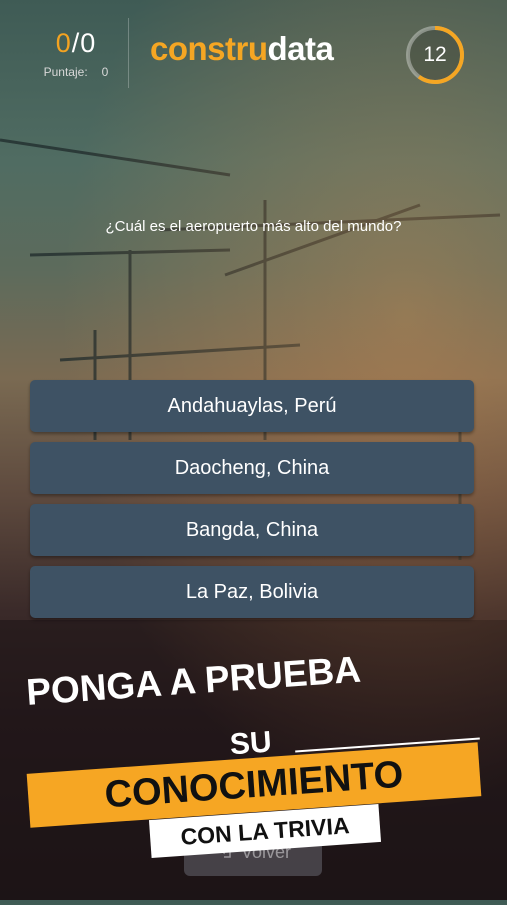  I want to click on score-panel: 0/0 Puntaje: 0, so click(76, 53).